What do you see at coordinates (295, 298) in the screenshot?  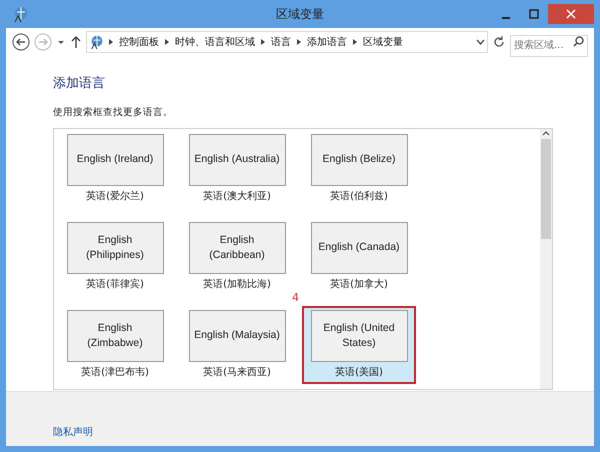 I see `step-number: 4` at bounding box center [295, 298].